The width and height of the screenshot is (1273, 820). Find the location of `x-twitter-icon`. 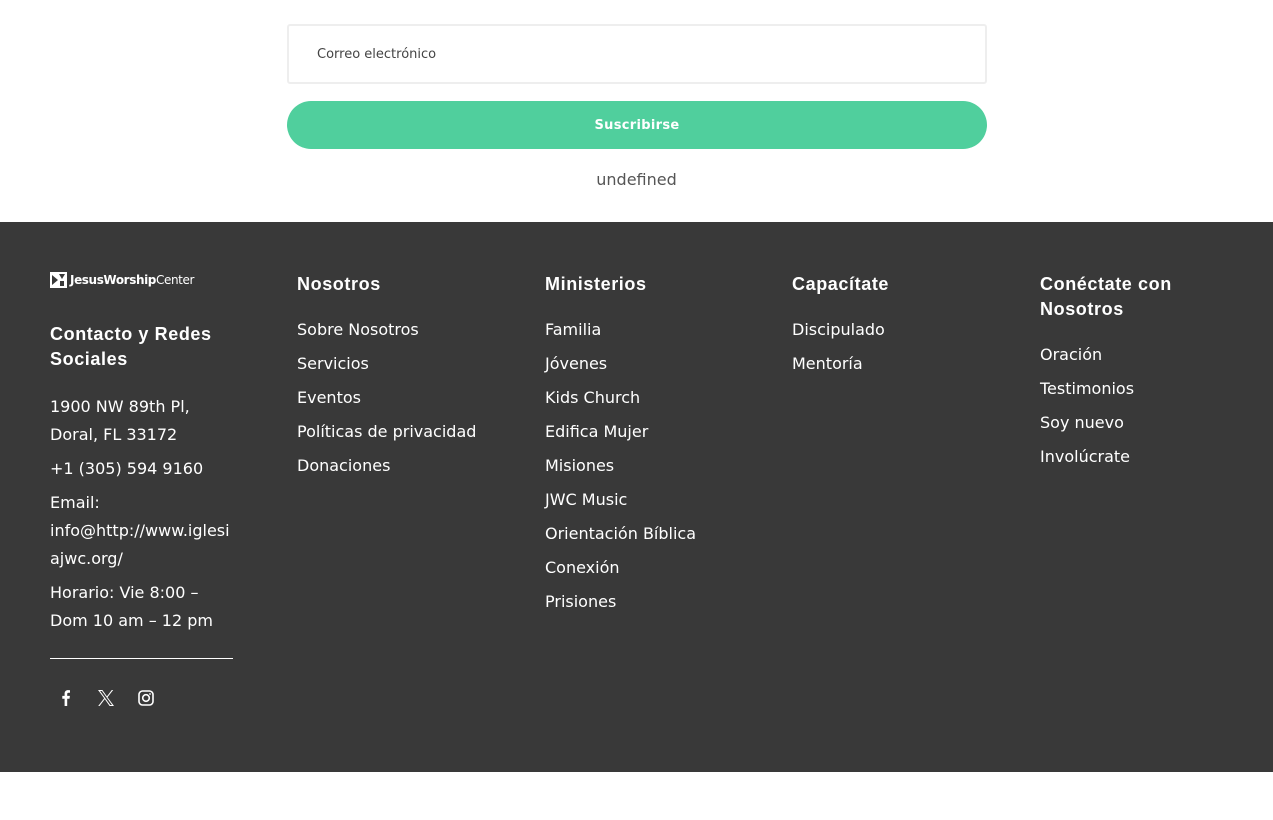

x-twitter-icon is located at coordinates (106, 698).